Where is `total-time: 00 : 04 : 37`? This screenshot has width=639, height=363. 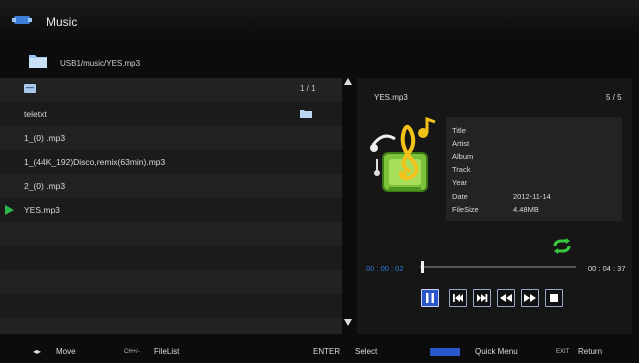 total-time: 00 : 04 : 37 is located at coordinates (607, 268).